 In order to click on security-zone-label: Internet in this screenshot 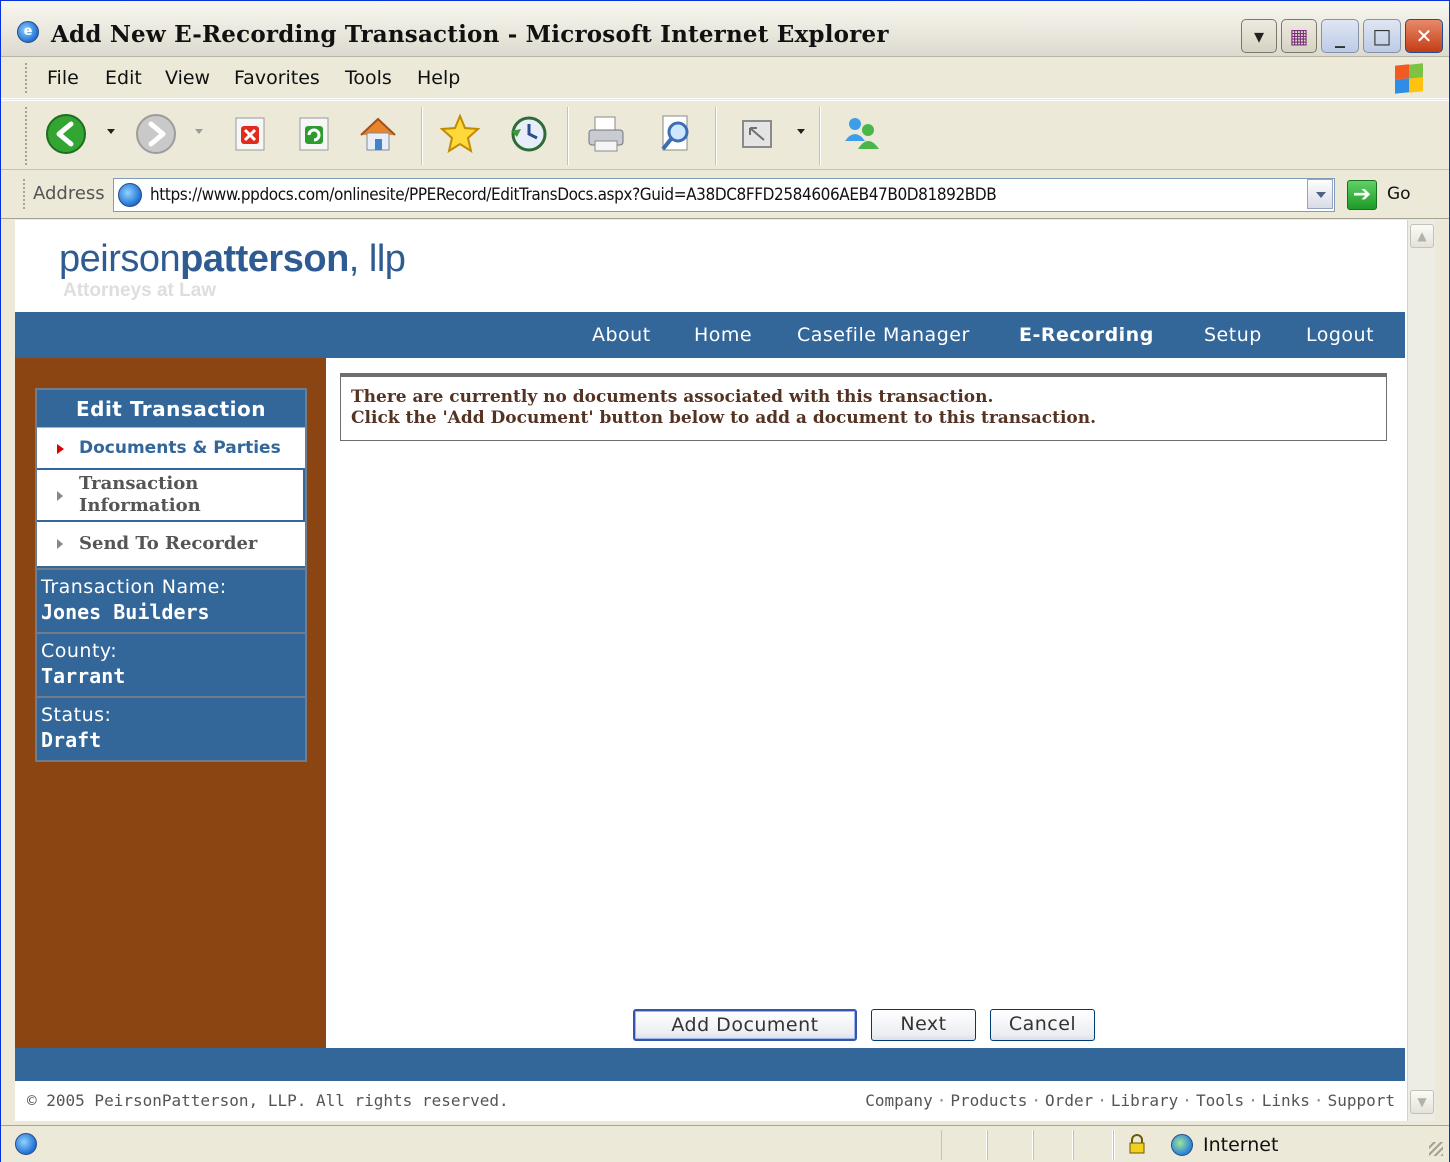, I will do `click(1241, 1145)`.